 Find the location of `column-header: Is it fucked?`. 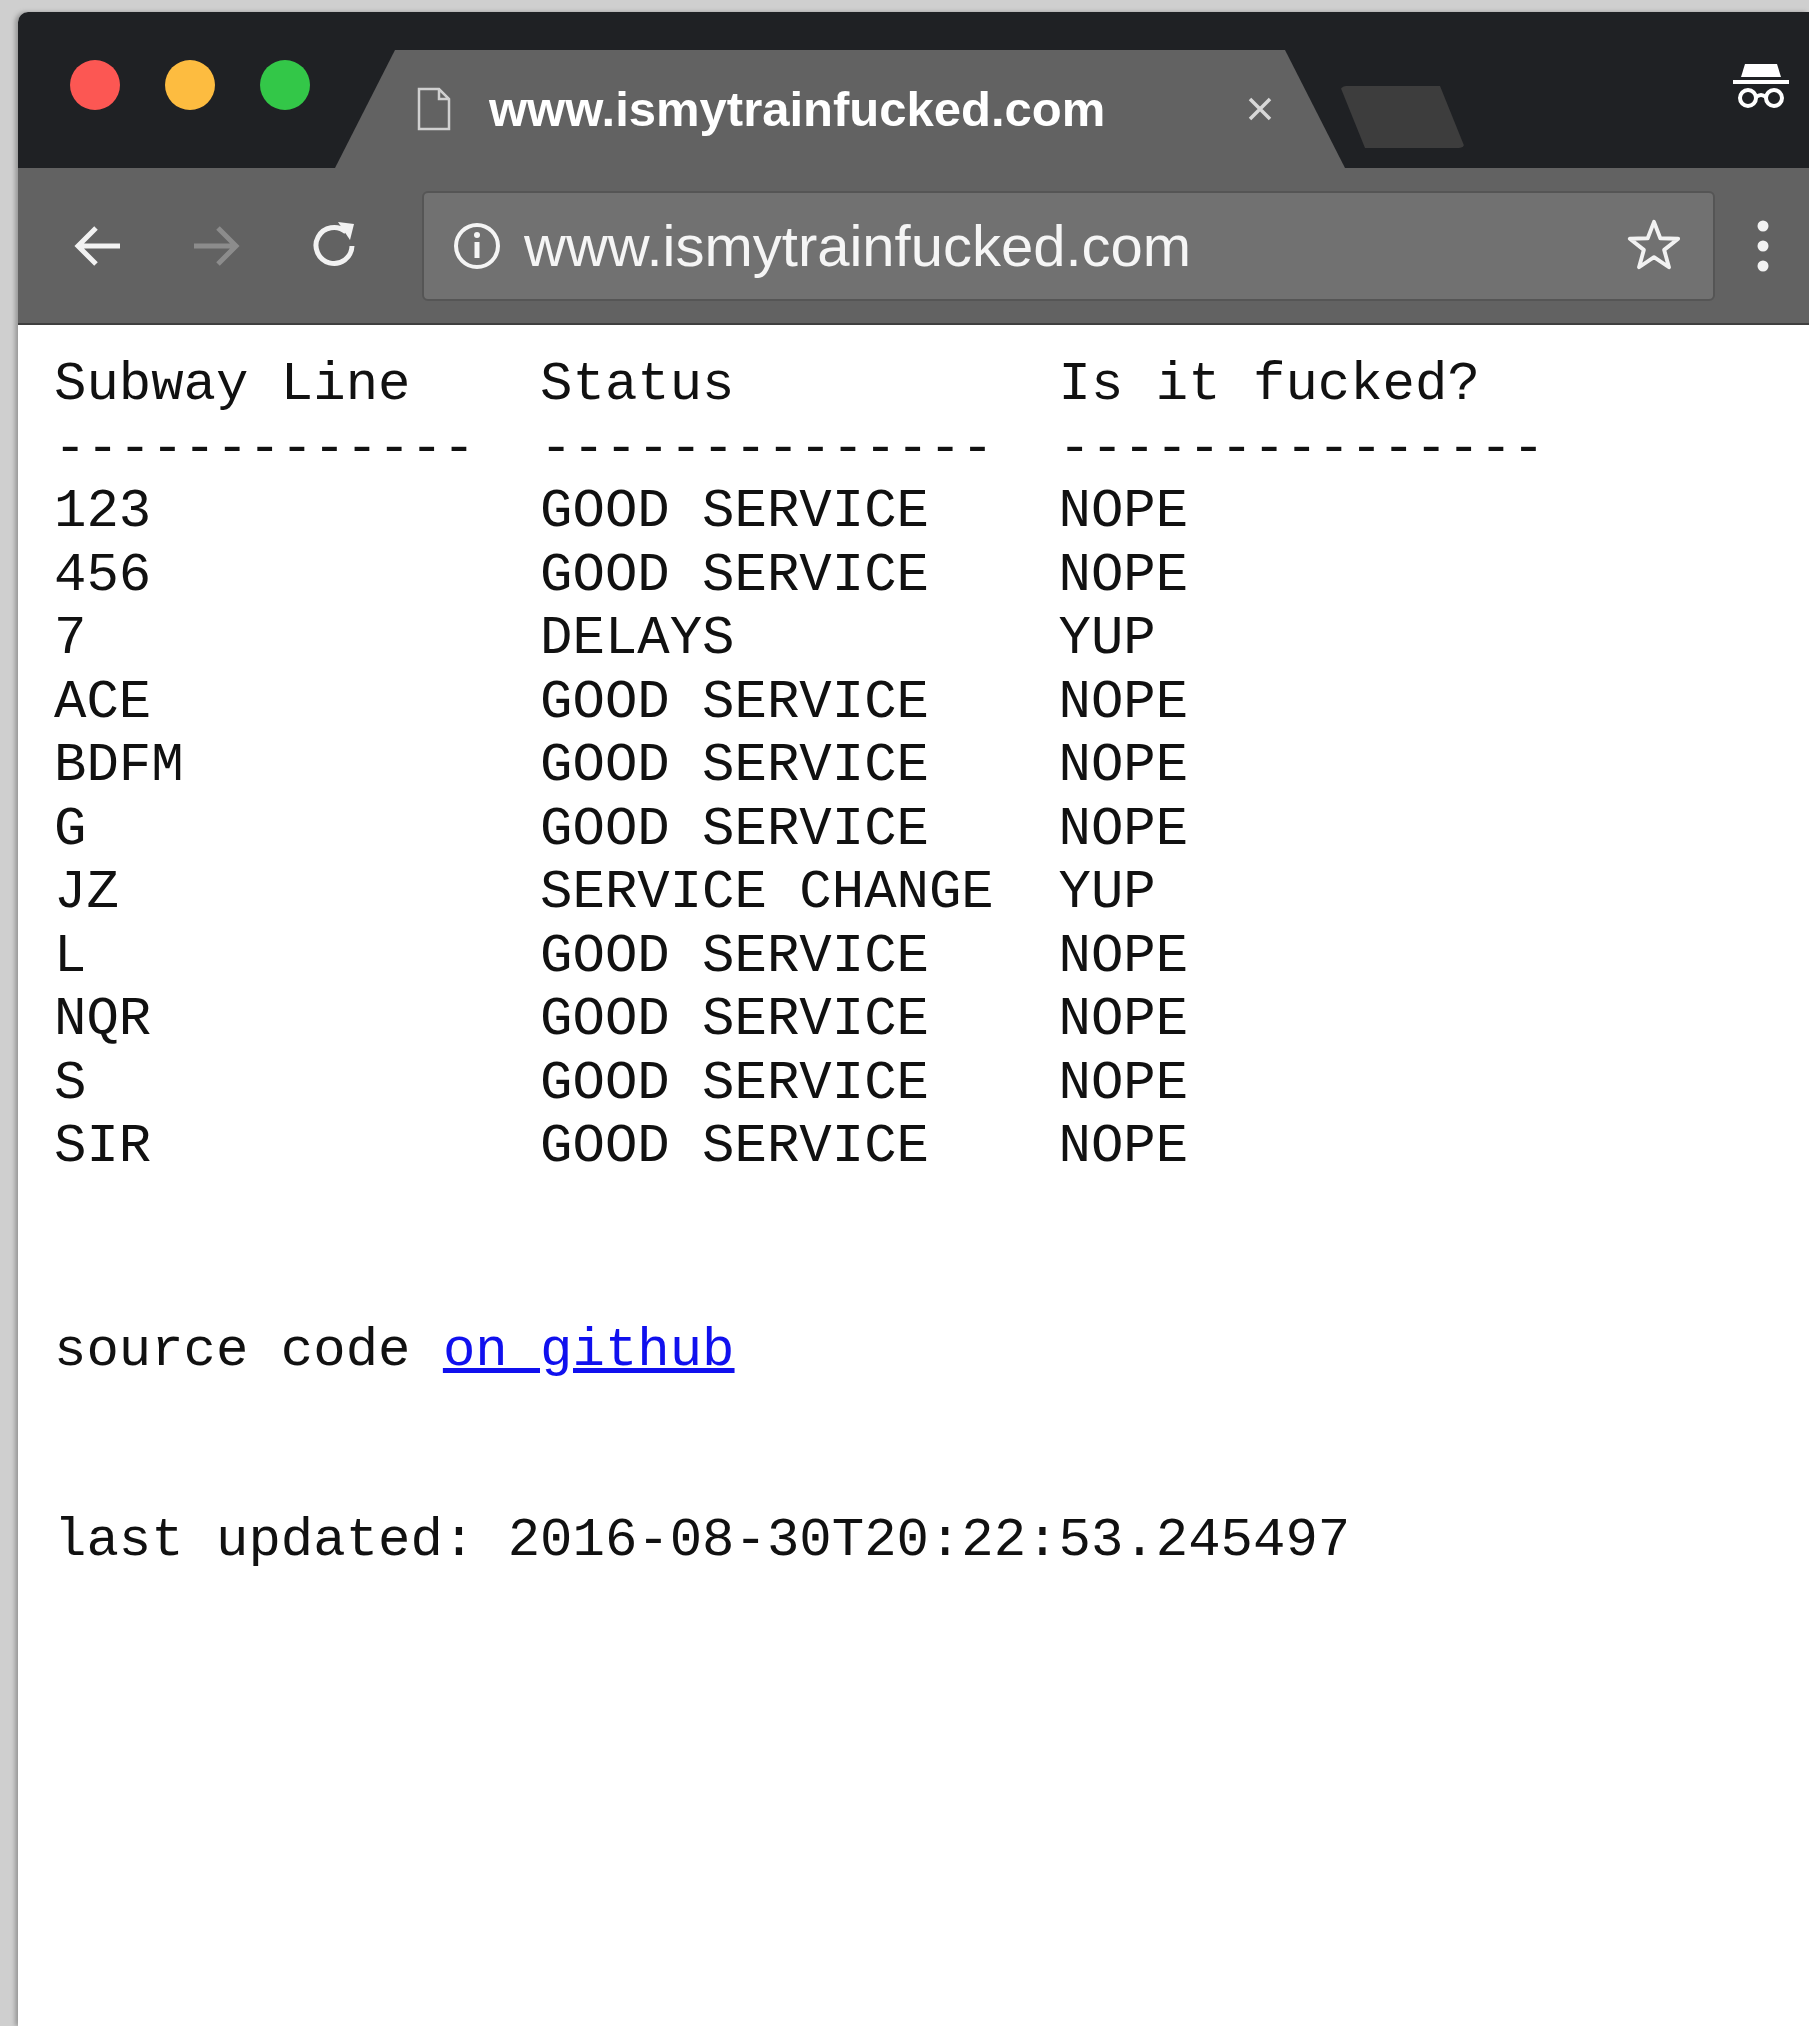

column-header: Is it fucked? is located at coordinates (1269, 385).